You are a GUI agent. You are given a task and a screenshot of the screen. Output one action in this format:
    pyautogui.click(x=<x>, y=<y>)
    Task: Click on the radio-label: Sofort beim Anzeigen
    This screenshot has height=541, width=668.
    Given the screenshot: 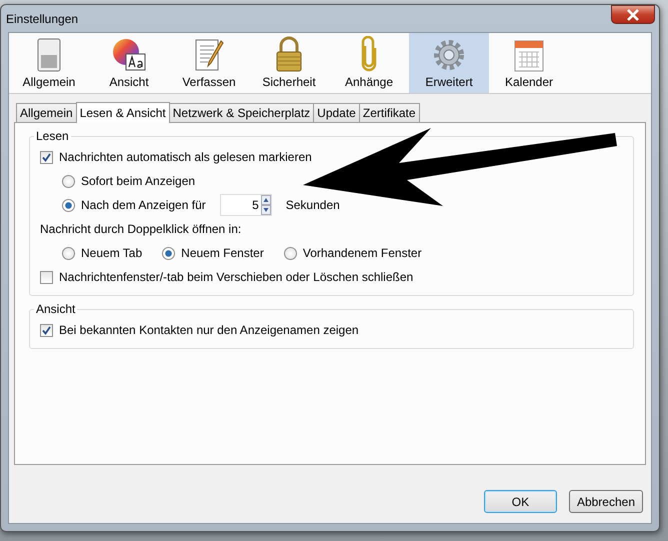 What is the action you would take?
    pyautogui.click(x=138, y=181)
    